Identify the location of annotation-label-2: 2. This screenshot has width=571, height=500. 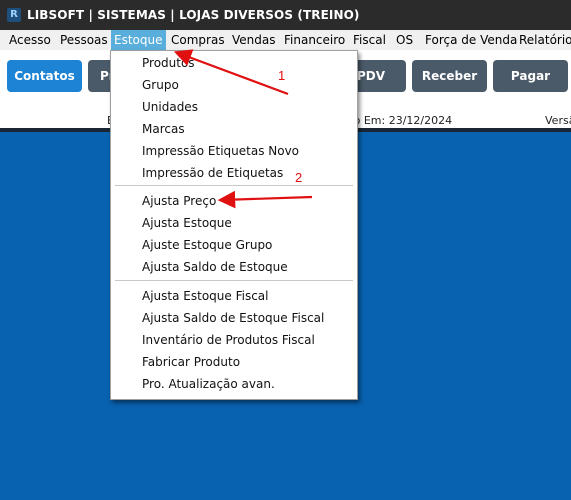
(298, 177).